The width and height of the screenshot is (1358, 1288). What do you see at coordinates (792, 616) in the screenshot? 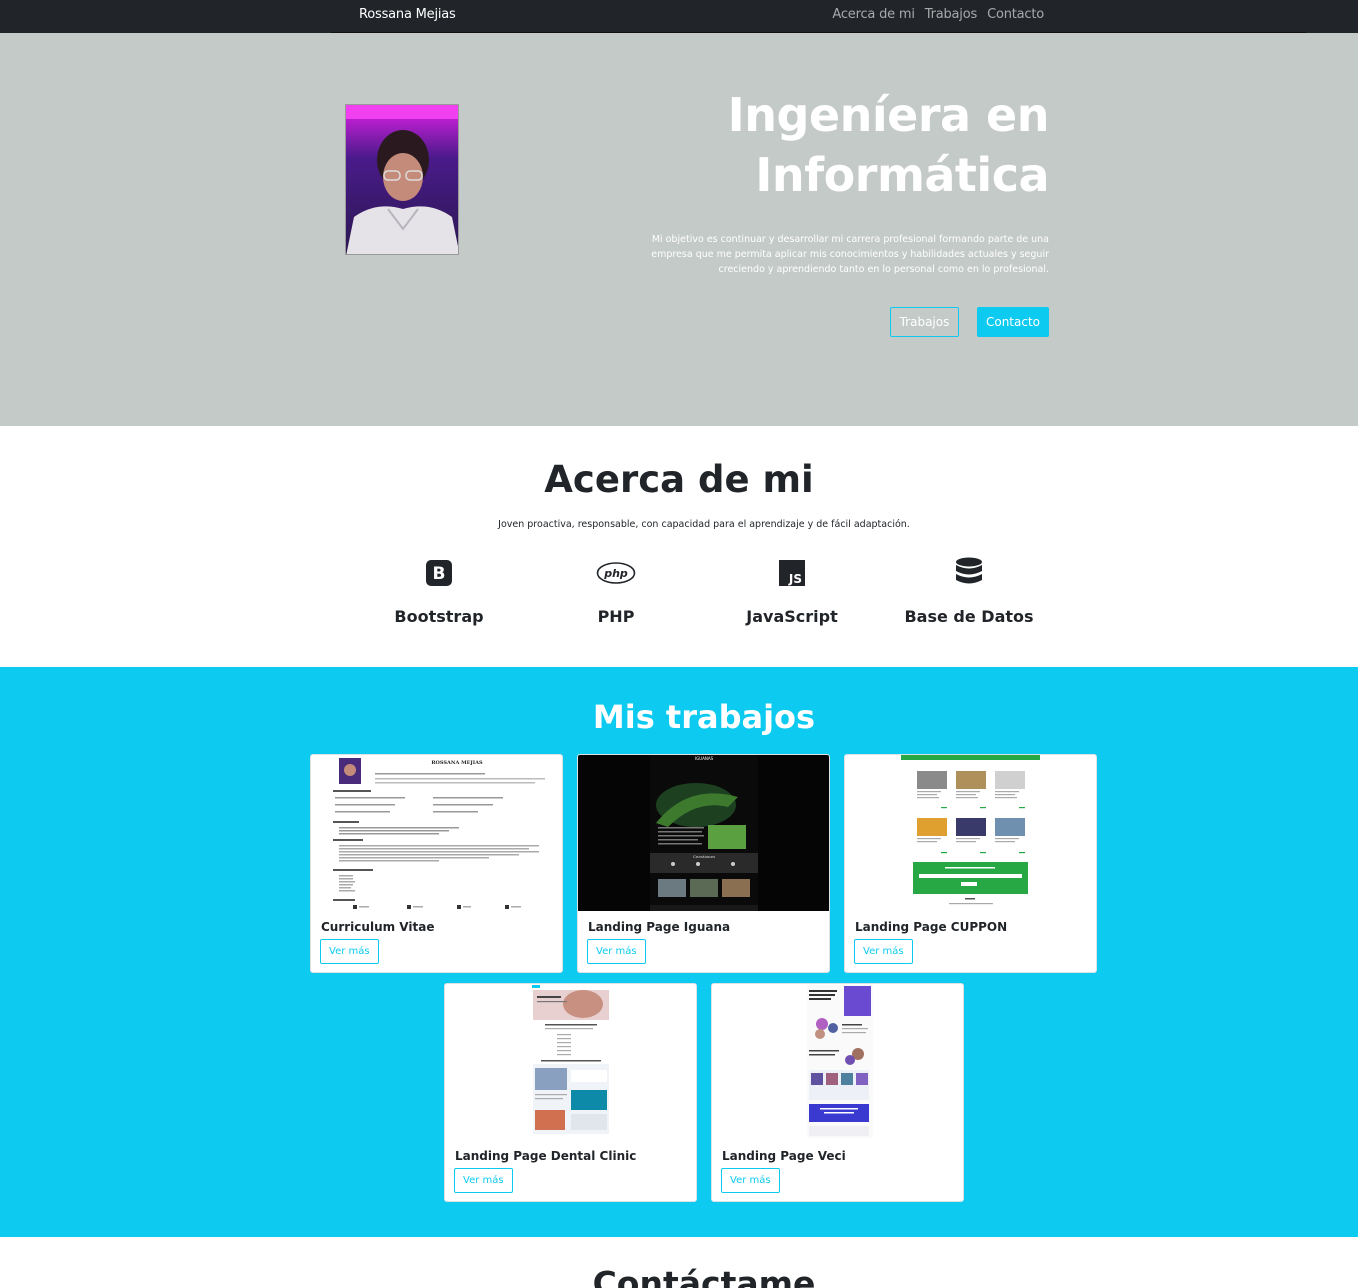
I see `skill-label: JavaScript` at bounding box center [792, 616].